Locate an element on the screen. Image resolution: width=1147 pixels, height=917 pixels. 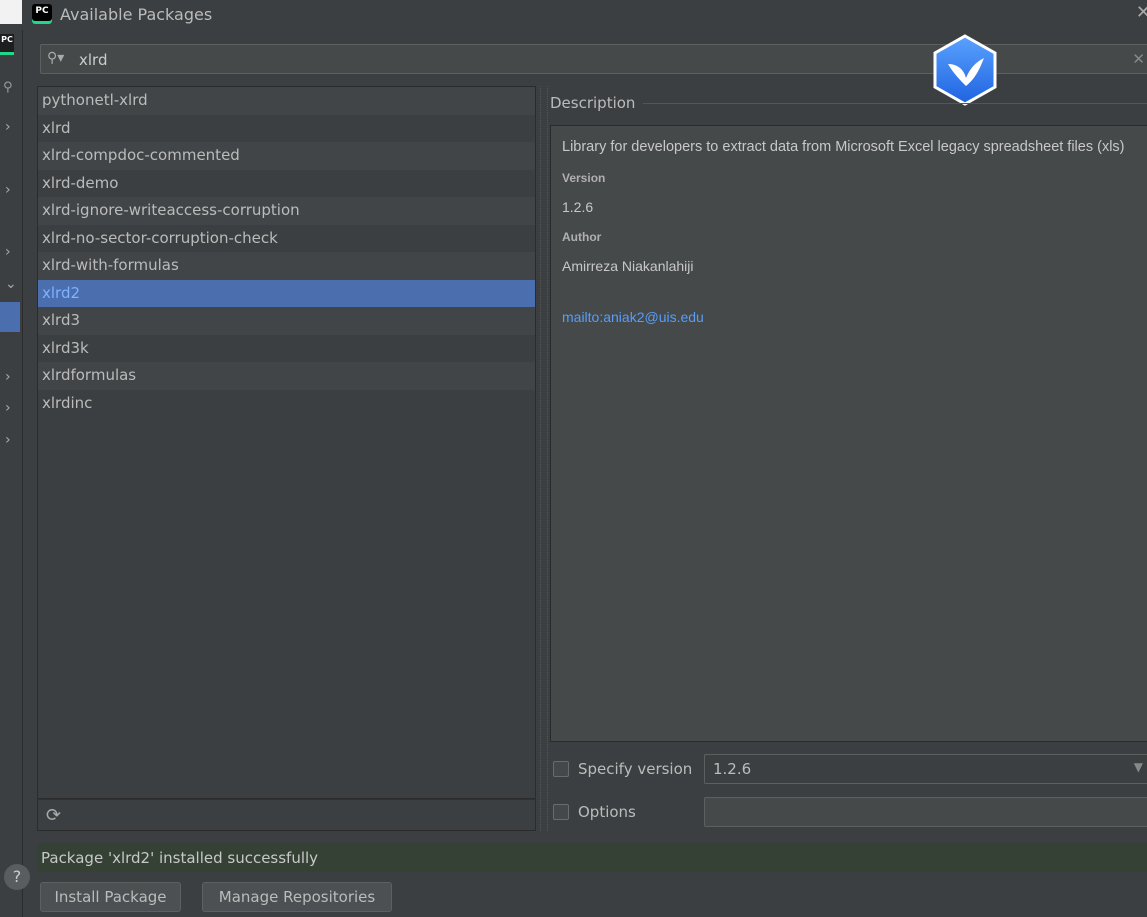
package-list-item: xlrdformulas is located at coordinates (286, 376).